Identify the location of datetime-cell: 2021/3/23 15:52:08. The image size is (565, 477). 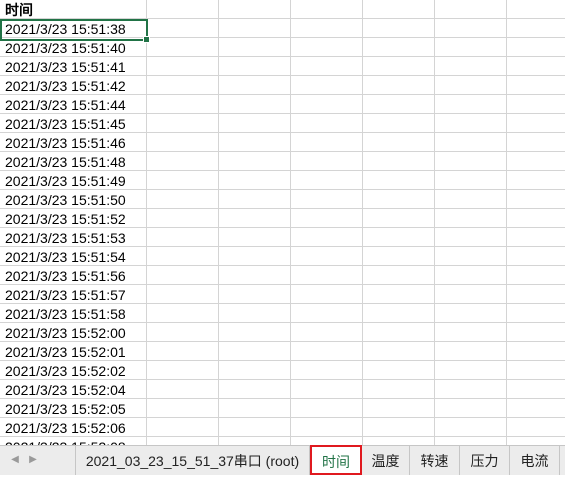
(65, 441).